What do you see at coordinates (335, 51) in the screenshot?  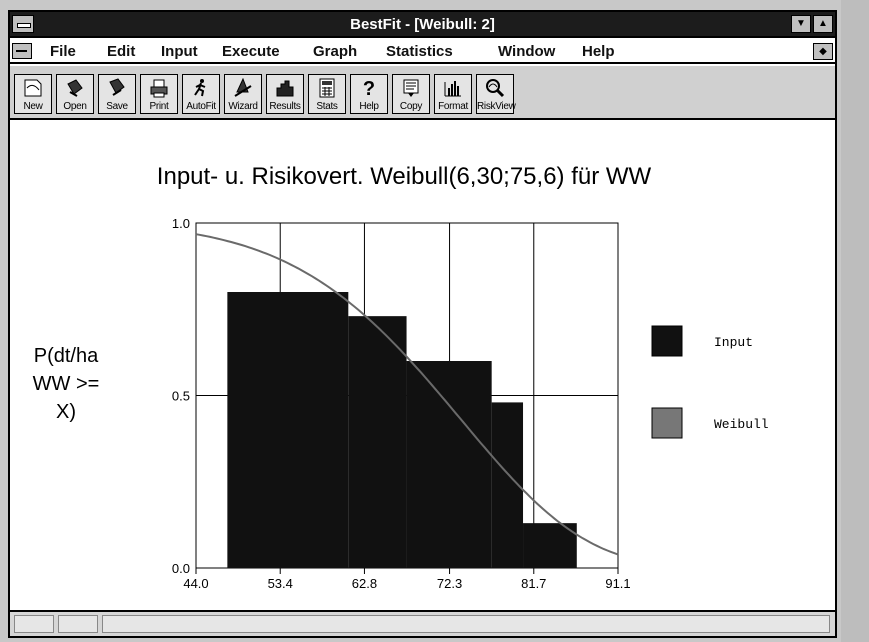 I see `menu-graph: Graph` at bounding box center [335, 51].